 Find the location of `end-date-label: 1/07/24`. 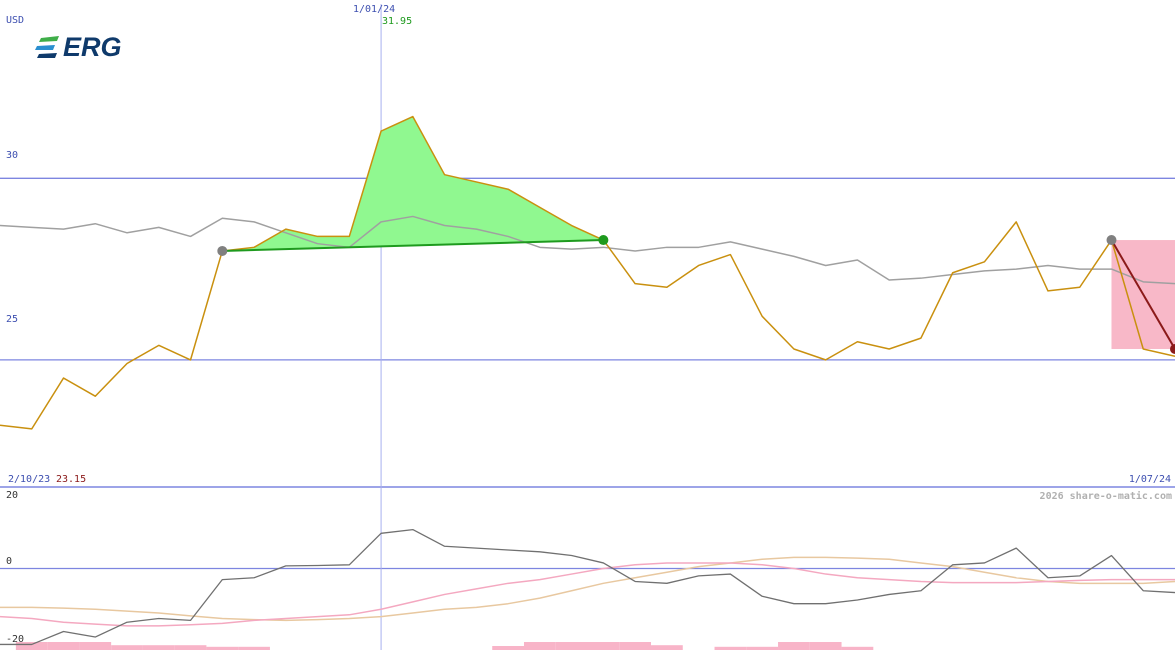

end-date-label: 1/07/24 is located at coordinates (1149, 479).